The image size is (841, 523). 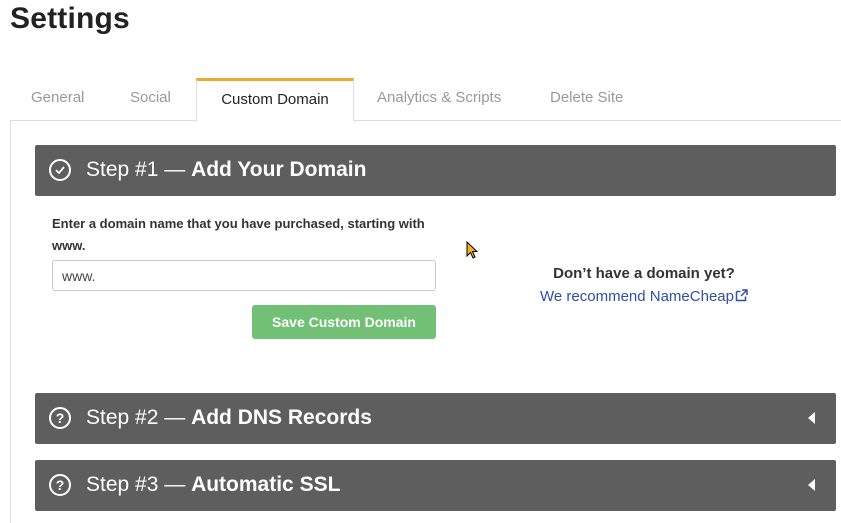 I want to click on no-domain-question: Don’t have a domain yet?, so click(x=644, y=273).